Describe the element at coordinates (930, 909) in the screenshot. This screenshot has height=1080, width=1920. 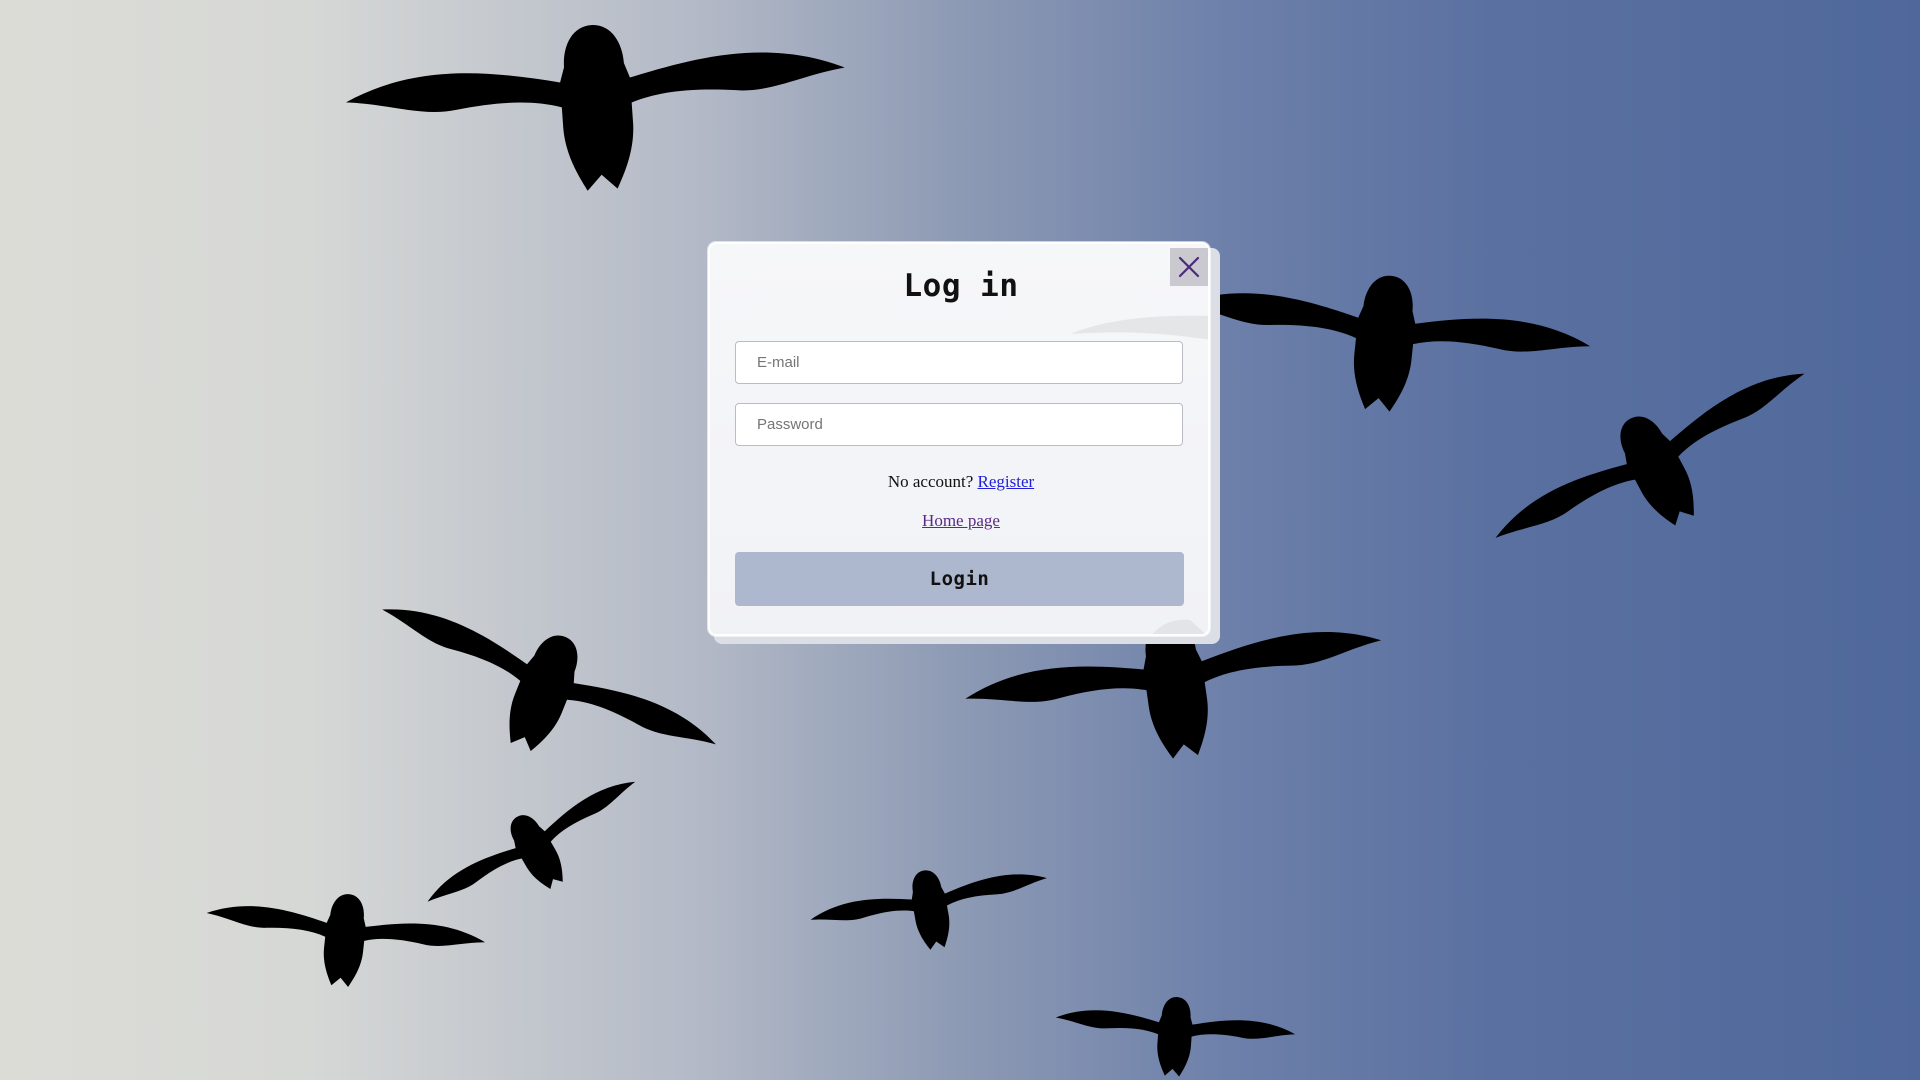
I see `bird-silhouette-bottom-center` at that location.